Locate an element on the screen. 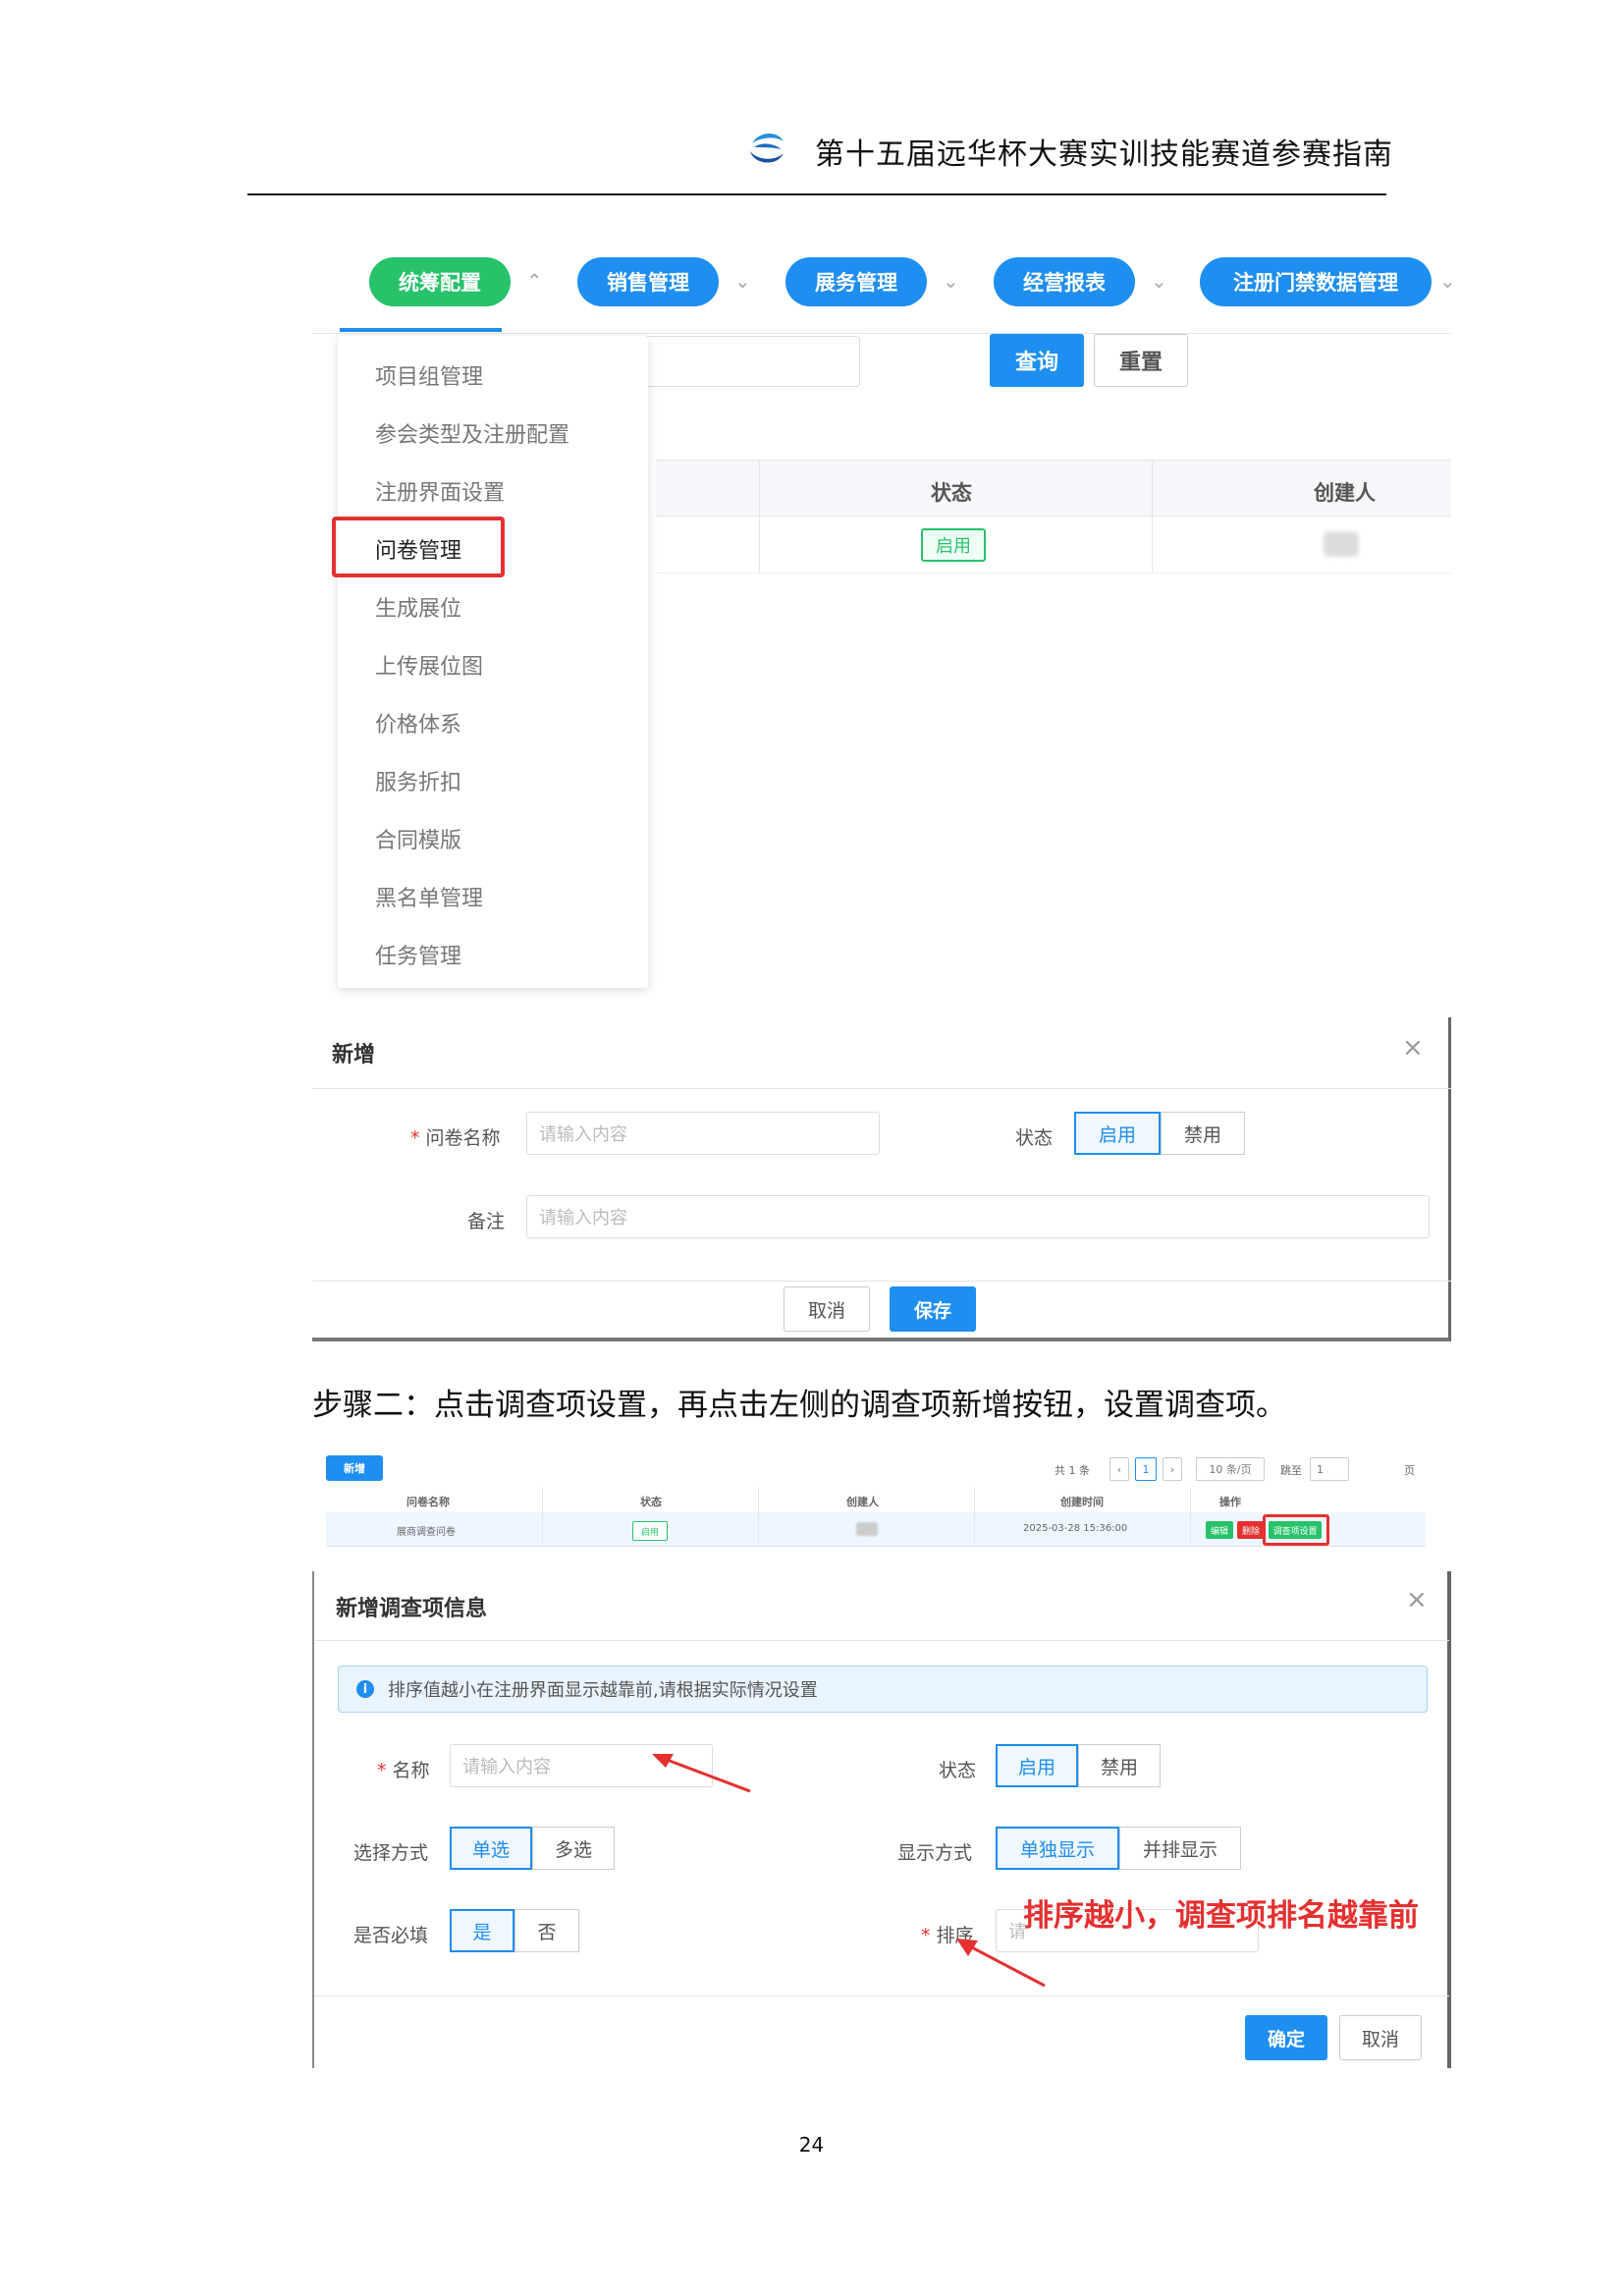  display-single-option: 单独显示 is located at coordinates (1057, 1848).